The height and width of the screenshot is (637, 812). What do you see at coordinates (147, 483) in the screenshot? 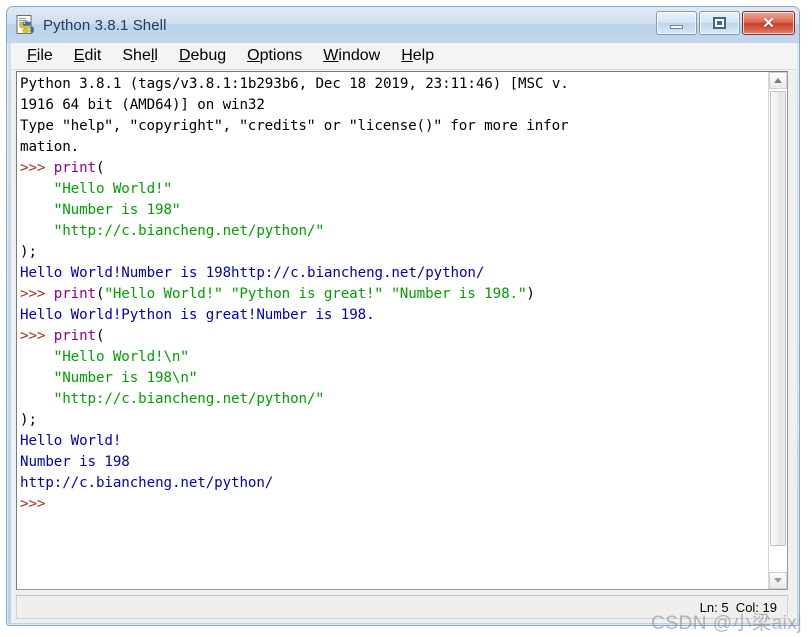
I see `console-segment-out: http://c.biancheng.net/python/` at bounding box center [147, 483].